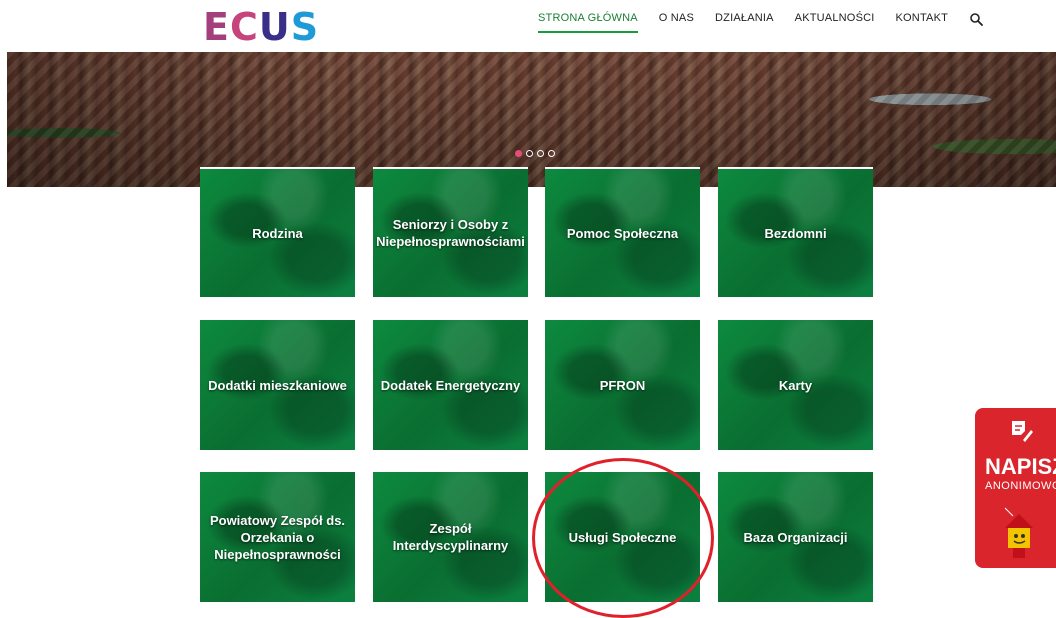 The height and width of the screenshot is (618, 1056). What do you see at coordinates (1020, 466) in the screenshot?
I see `badge-title: NAPISZ` at bounding box center [1020, 466].